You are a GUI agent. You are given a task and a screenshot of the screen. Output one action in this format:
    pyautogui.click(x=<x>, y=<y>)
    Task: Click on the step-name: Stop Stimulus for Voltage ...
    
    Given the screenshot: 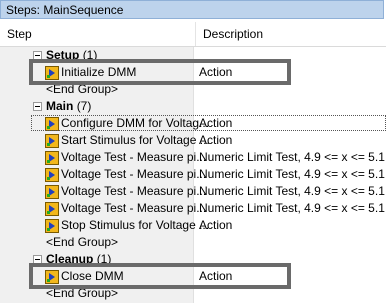 What is the action you would take?
    pyautogui.click(x=135, y=225)
    